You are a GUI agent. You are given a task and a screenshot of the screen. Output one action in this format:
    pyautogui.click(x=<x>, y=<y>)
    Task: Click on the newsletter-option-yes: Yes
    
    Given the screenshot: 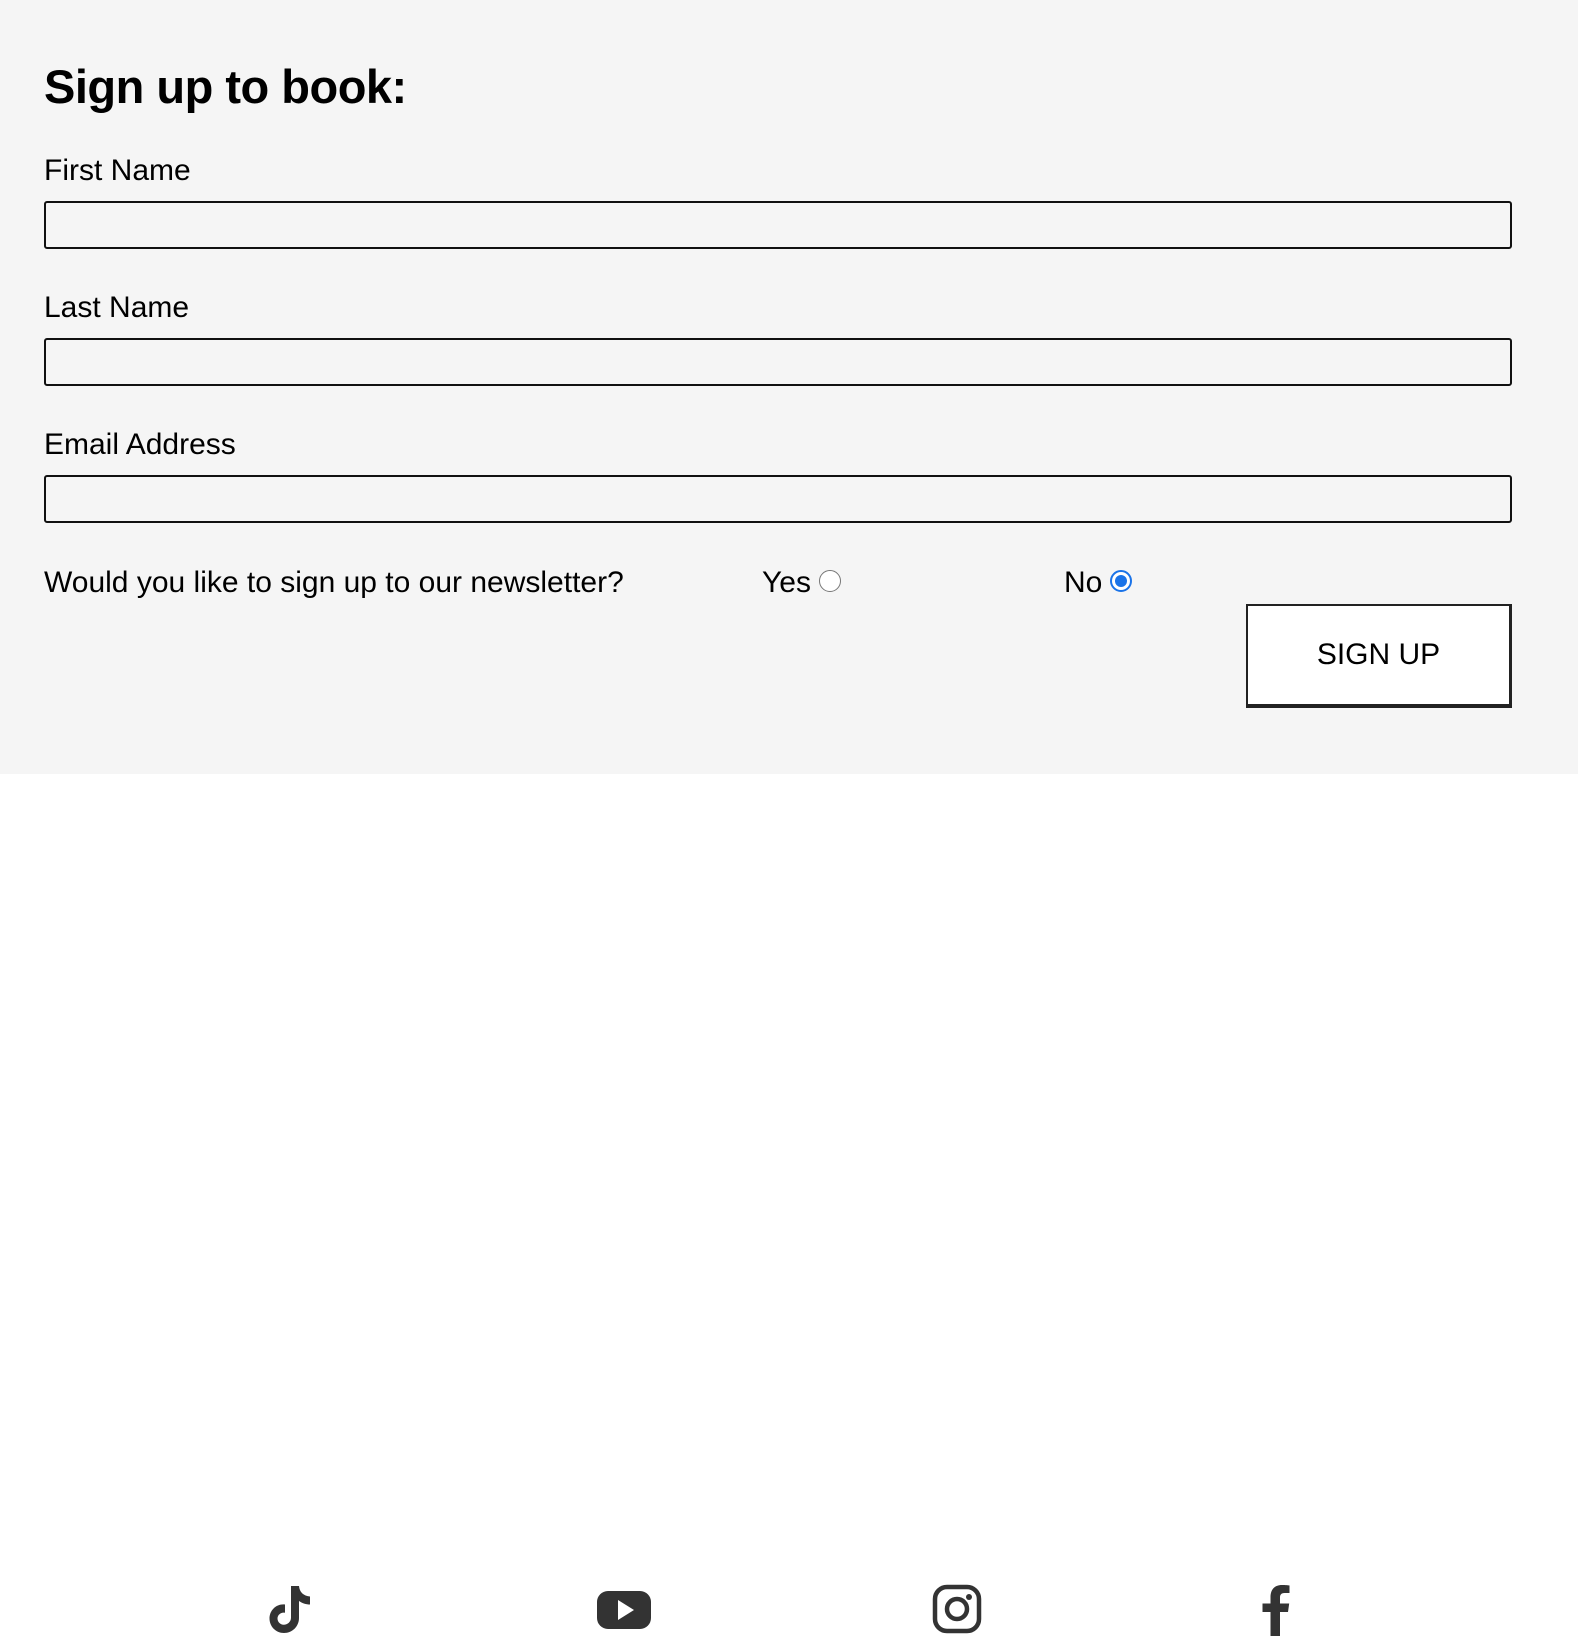 What is the action you would take?
    pyautogui.click(x=801, y=583)
    